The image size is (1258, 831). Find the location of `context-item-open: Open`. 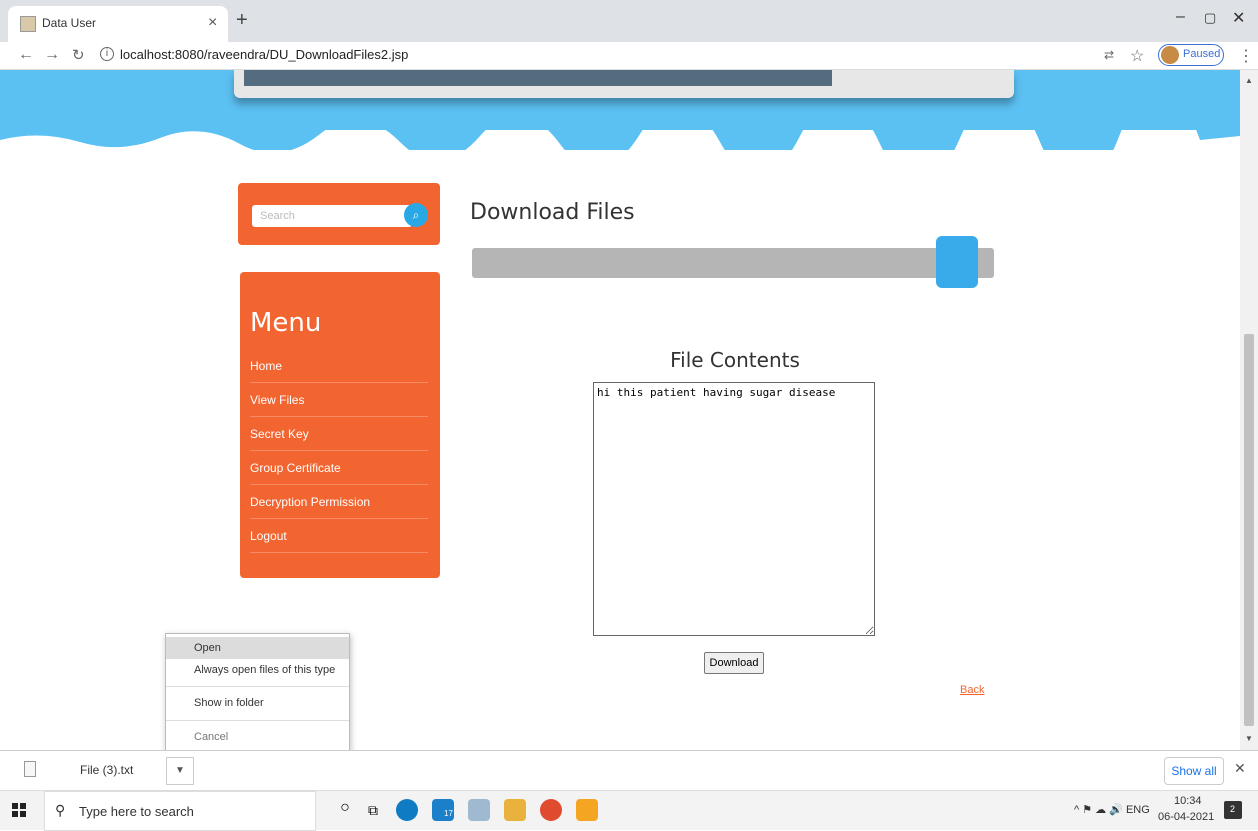

context-item-open: Open is located at coordinates (257, 648).